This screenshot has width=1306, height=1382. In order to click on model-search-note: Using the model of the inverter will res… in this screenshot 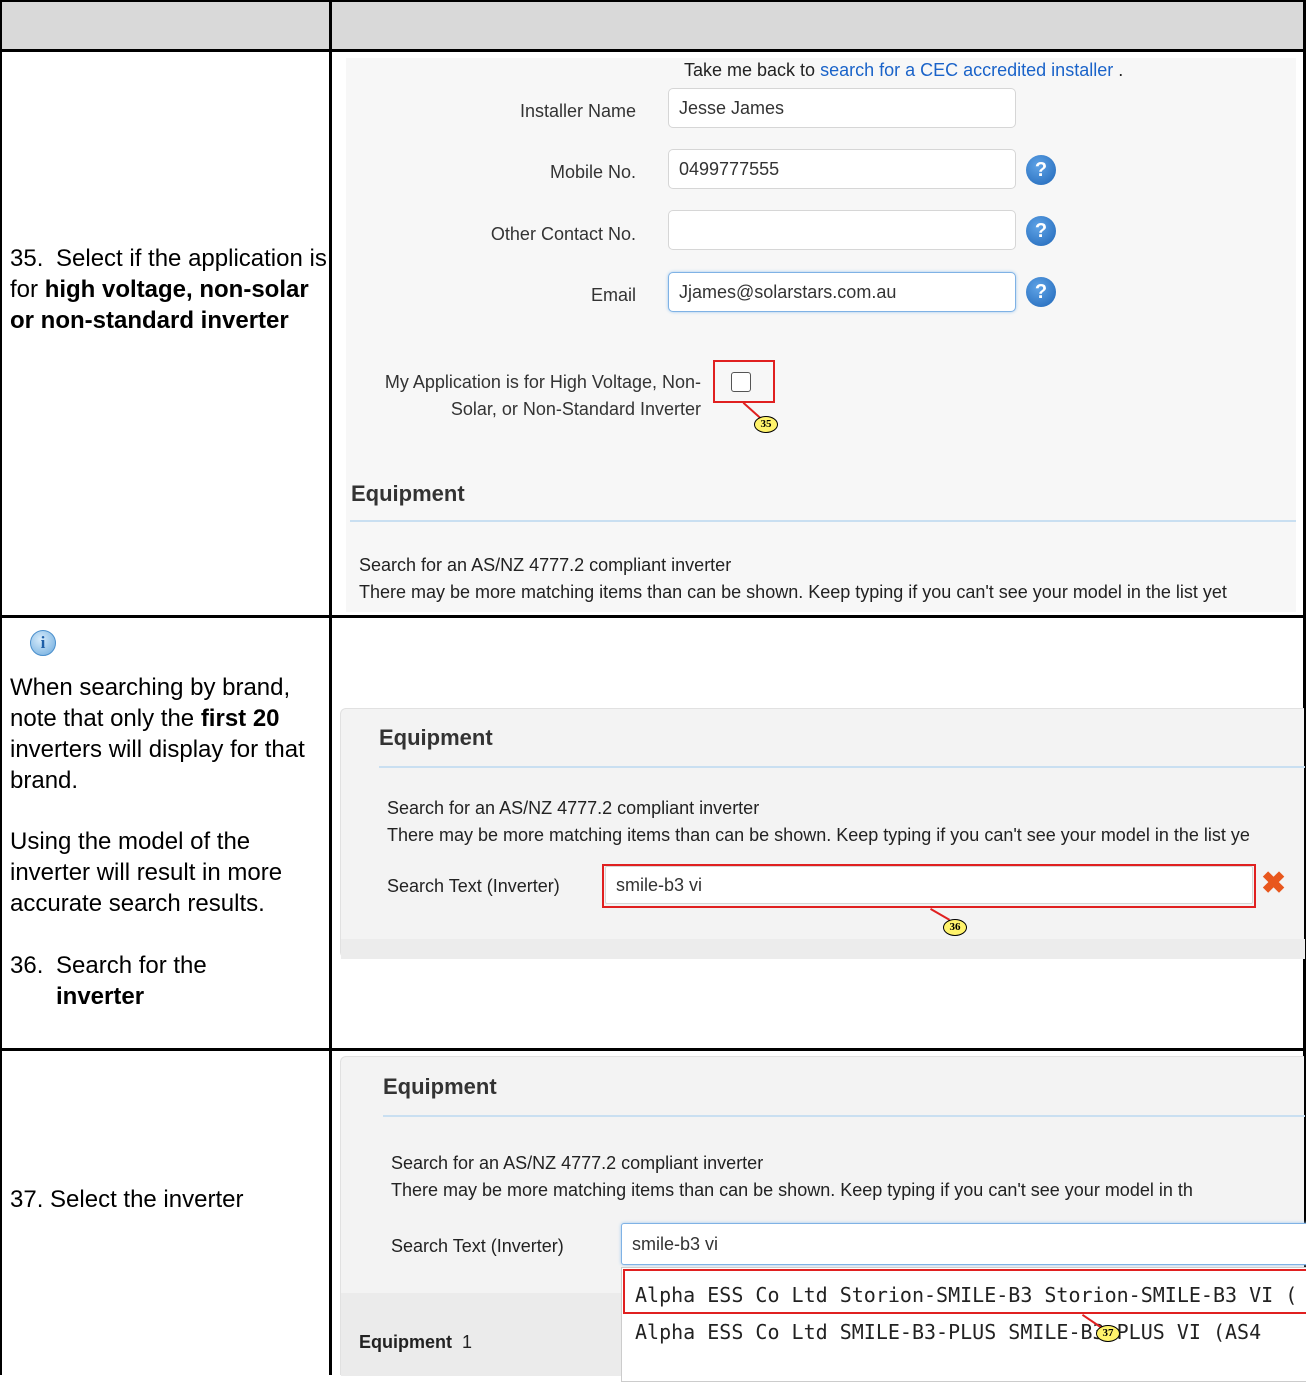, I will do `click(146, 872)`.